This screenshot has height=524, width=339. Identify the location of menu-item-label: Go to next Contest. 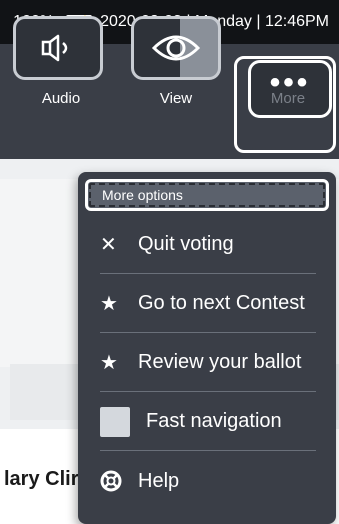
(221, 303).